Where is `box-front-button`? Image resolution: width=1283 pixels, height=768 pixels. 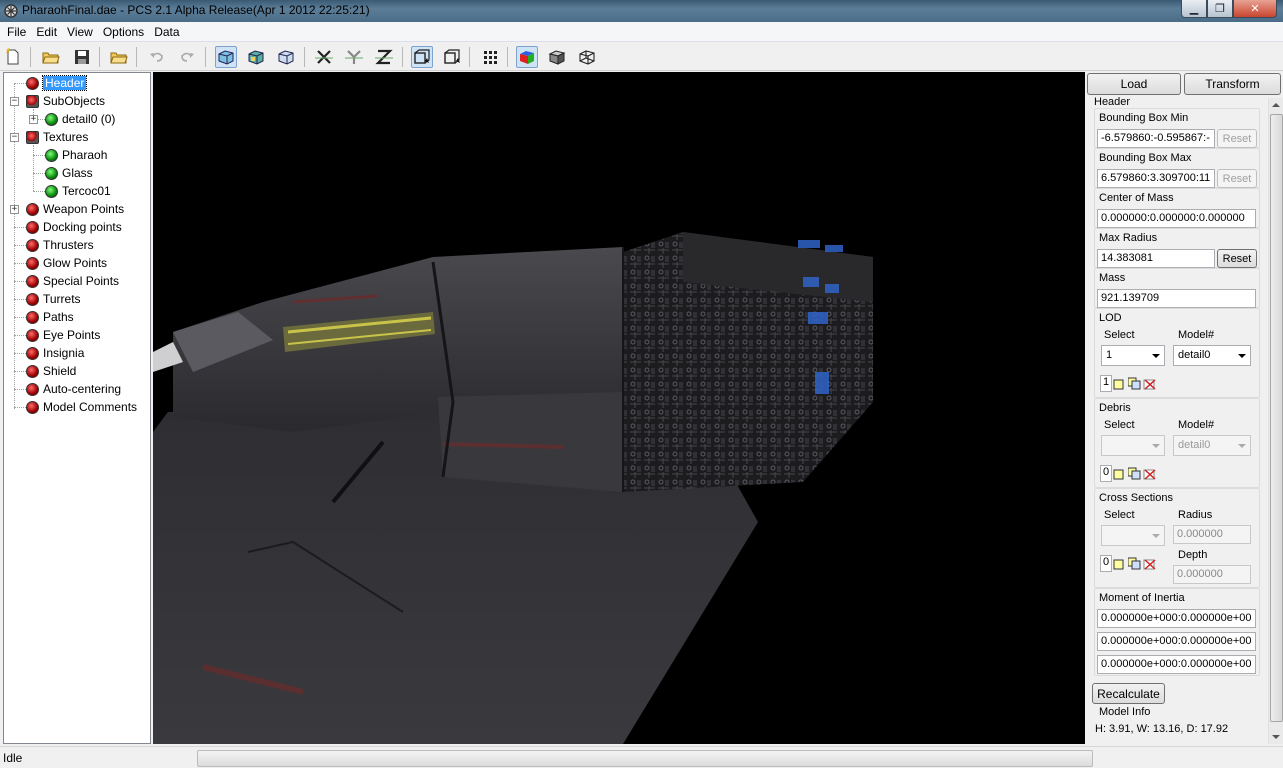
box-front-button is located at coordinates (422, 57).